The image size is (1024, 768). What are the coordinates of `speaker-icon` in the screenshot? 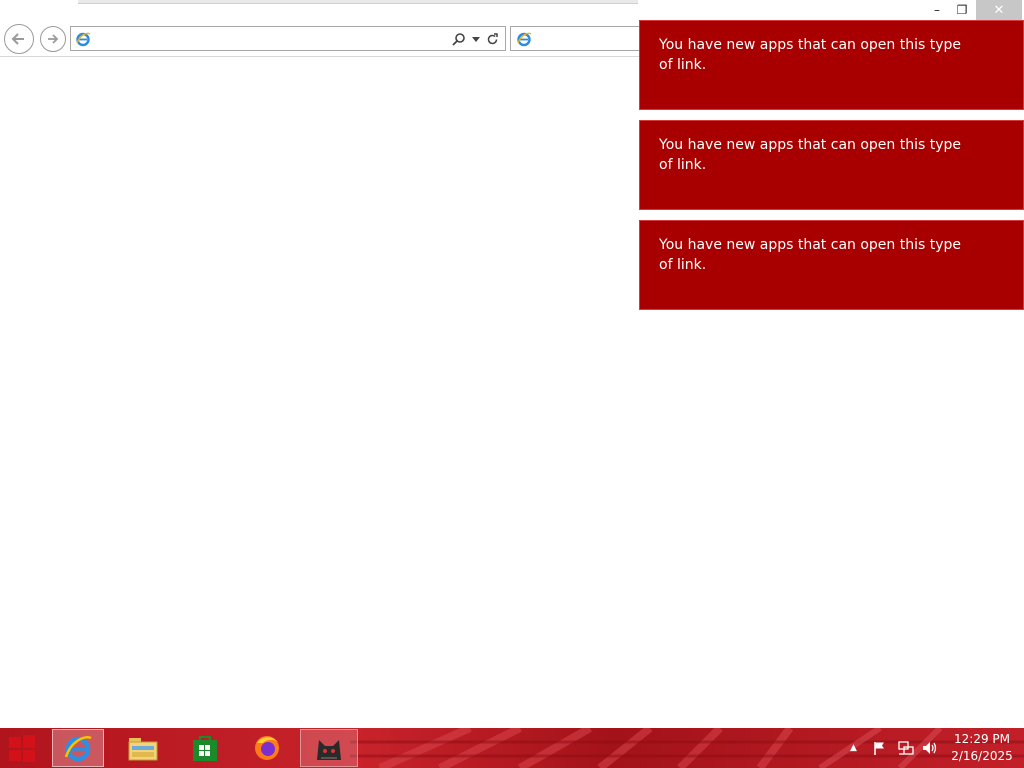 It's located at (930, 748).